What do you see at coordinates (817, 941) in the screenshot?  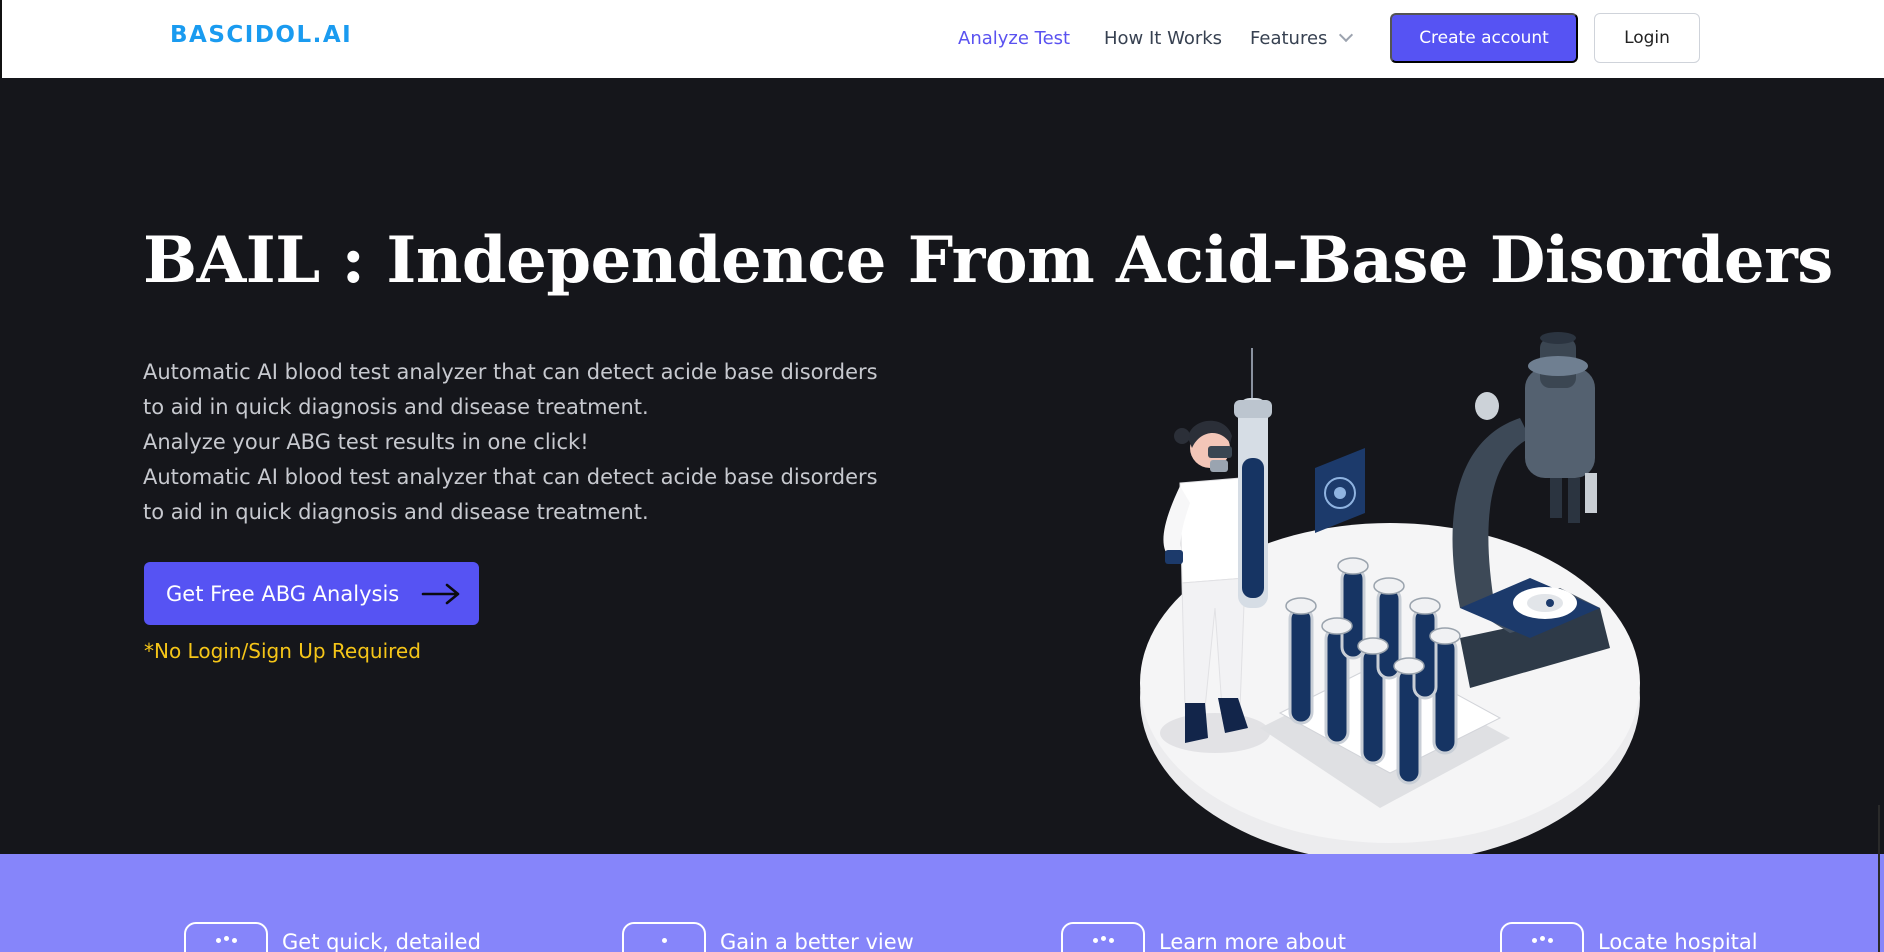 I see `feature-text: Gain a better view` at bounding box center [817, 941].